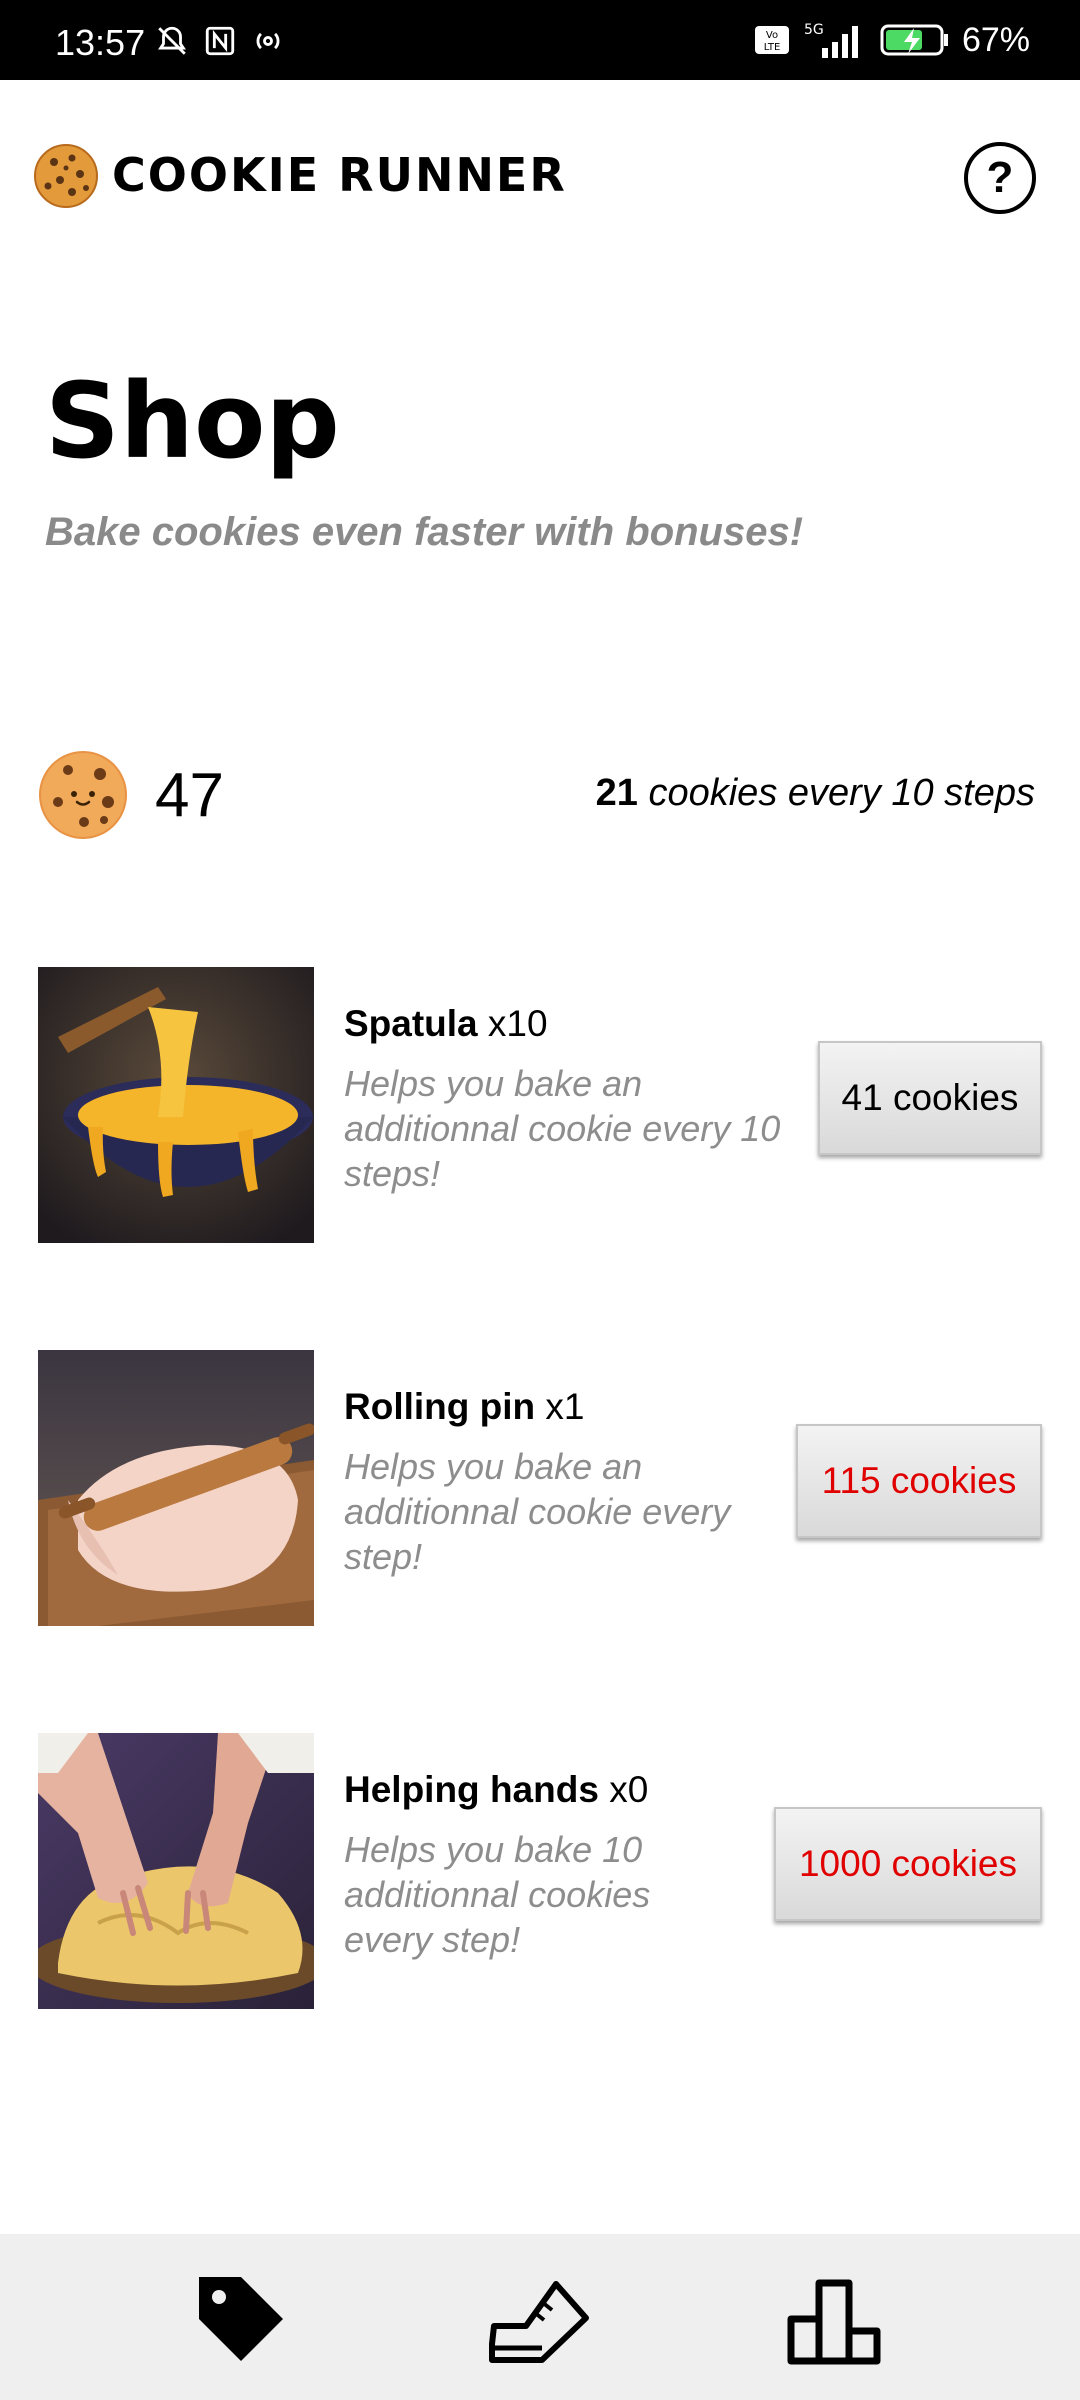 This screenshot has height=2400, width=1080. What do you see at coordinates (176, 1105) in the screenshot?
I see `batter-bowl-image` at bounding box center [176, 1105].